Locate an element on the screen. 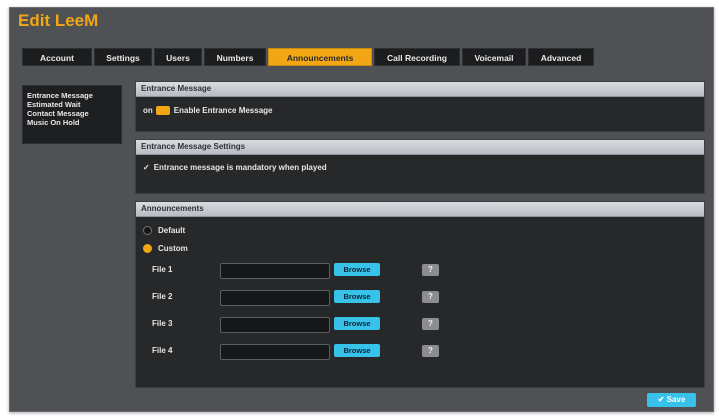 The height and width of the screenshot is (419, 719). entrance-message-header: Entrance Message is located at coordinates (420, 89).